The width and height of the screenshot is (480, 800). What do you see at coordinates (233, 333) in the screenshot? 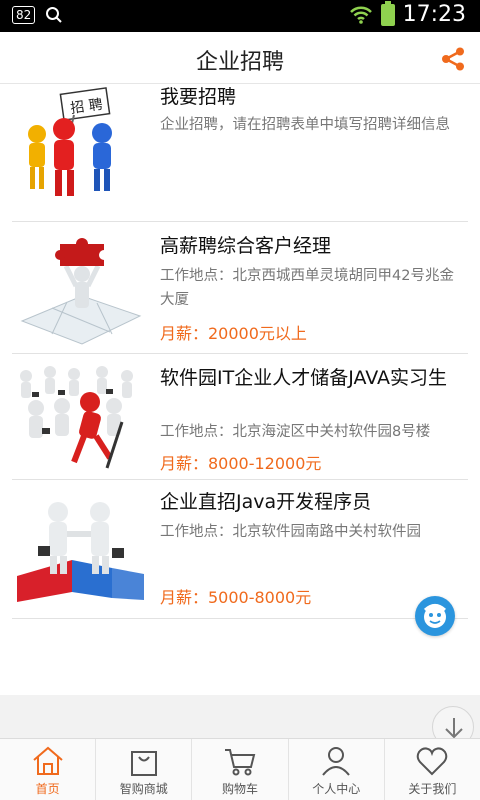
I see `job-salary: 月薪：20000元以上` at bounding box center [233, 333].